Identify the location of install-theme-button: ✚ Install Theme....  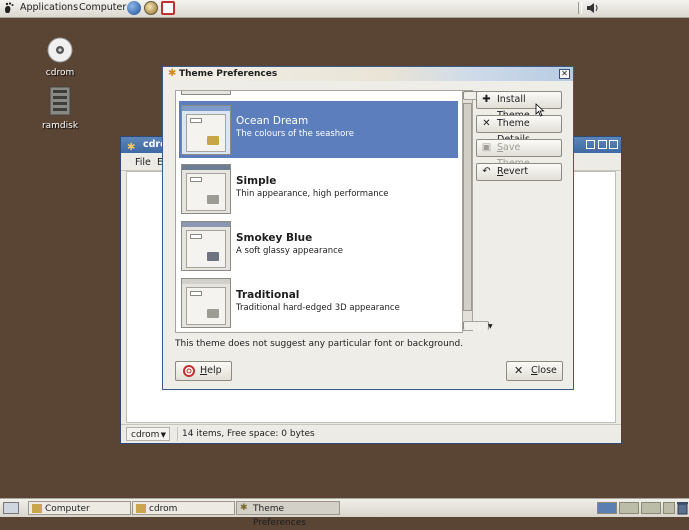
(519, 106).